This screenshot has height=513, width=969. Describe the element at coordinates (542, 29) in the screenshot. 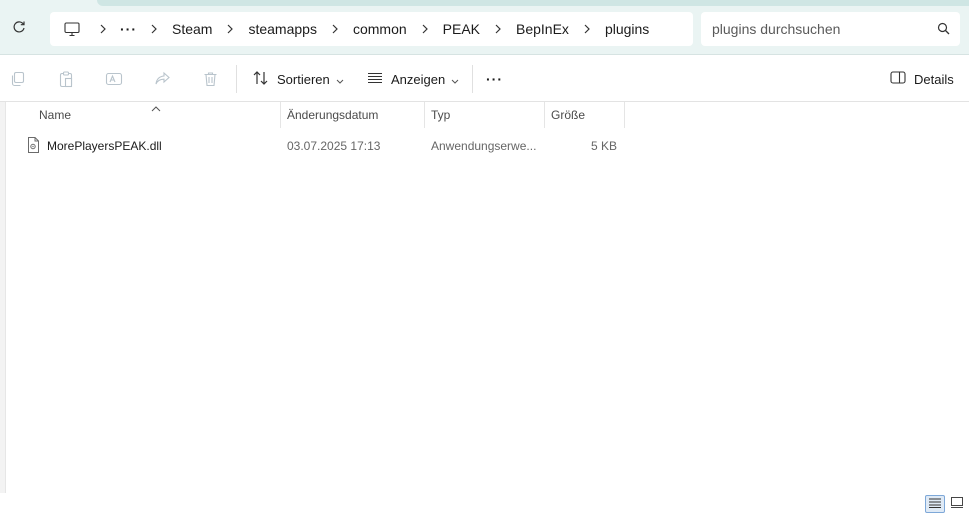

I see `breadcrumb-bepinex: BepInEx` at that location.